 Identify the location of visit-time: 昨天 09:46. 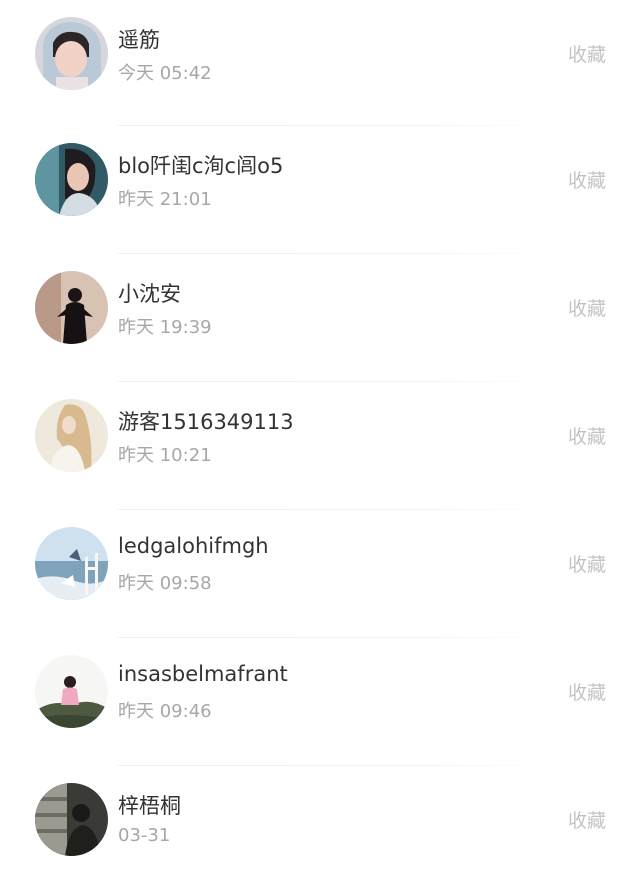
(165, 711).